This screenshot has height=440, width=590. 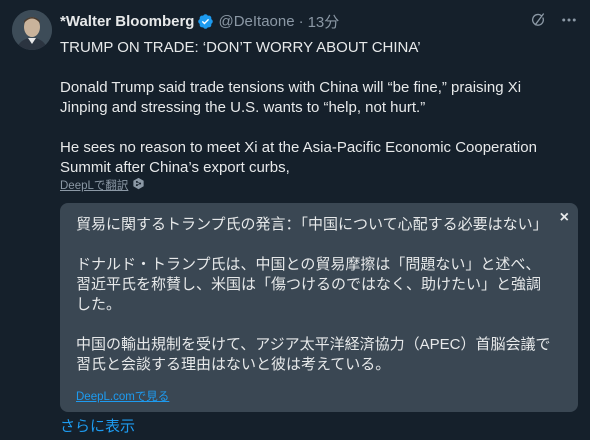 I want to click on deepl-link: DeepL.comで見る, so click(x=122, y=396).